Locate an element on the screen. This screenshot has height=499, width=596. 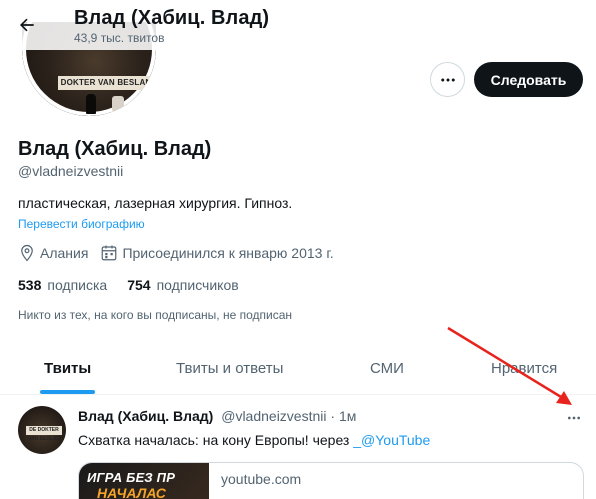
tweet-body: Схватка началась: на кону Европы! через is located at coordinates (216, 440).